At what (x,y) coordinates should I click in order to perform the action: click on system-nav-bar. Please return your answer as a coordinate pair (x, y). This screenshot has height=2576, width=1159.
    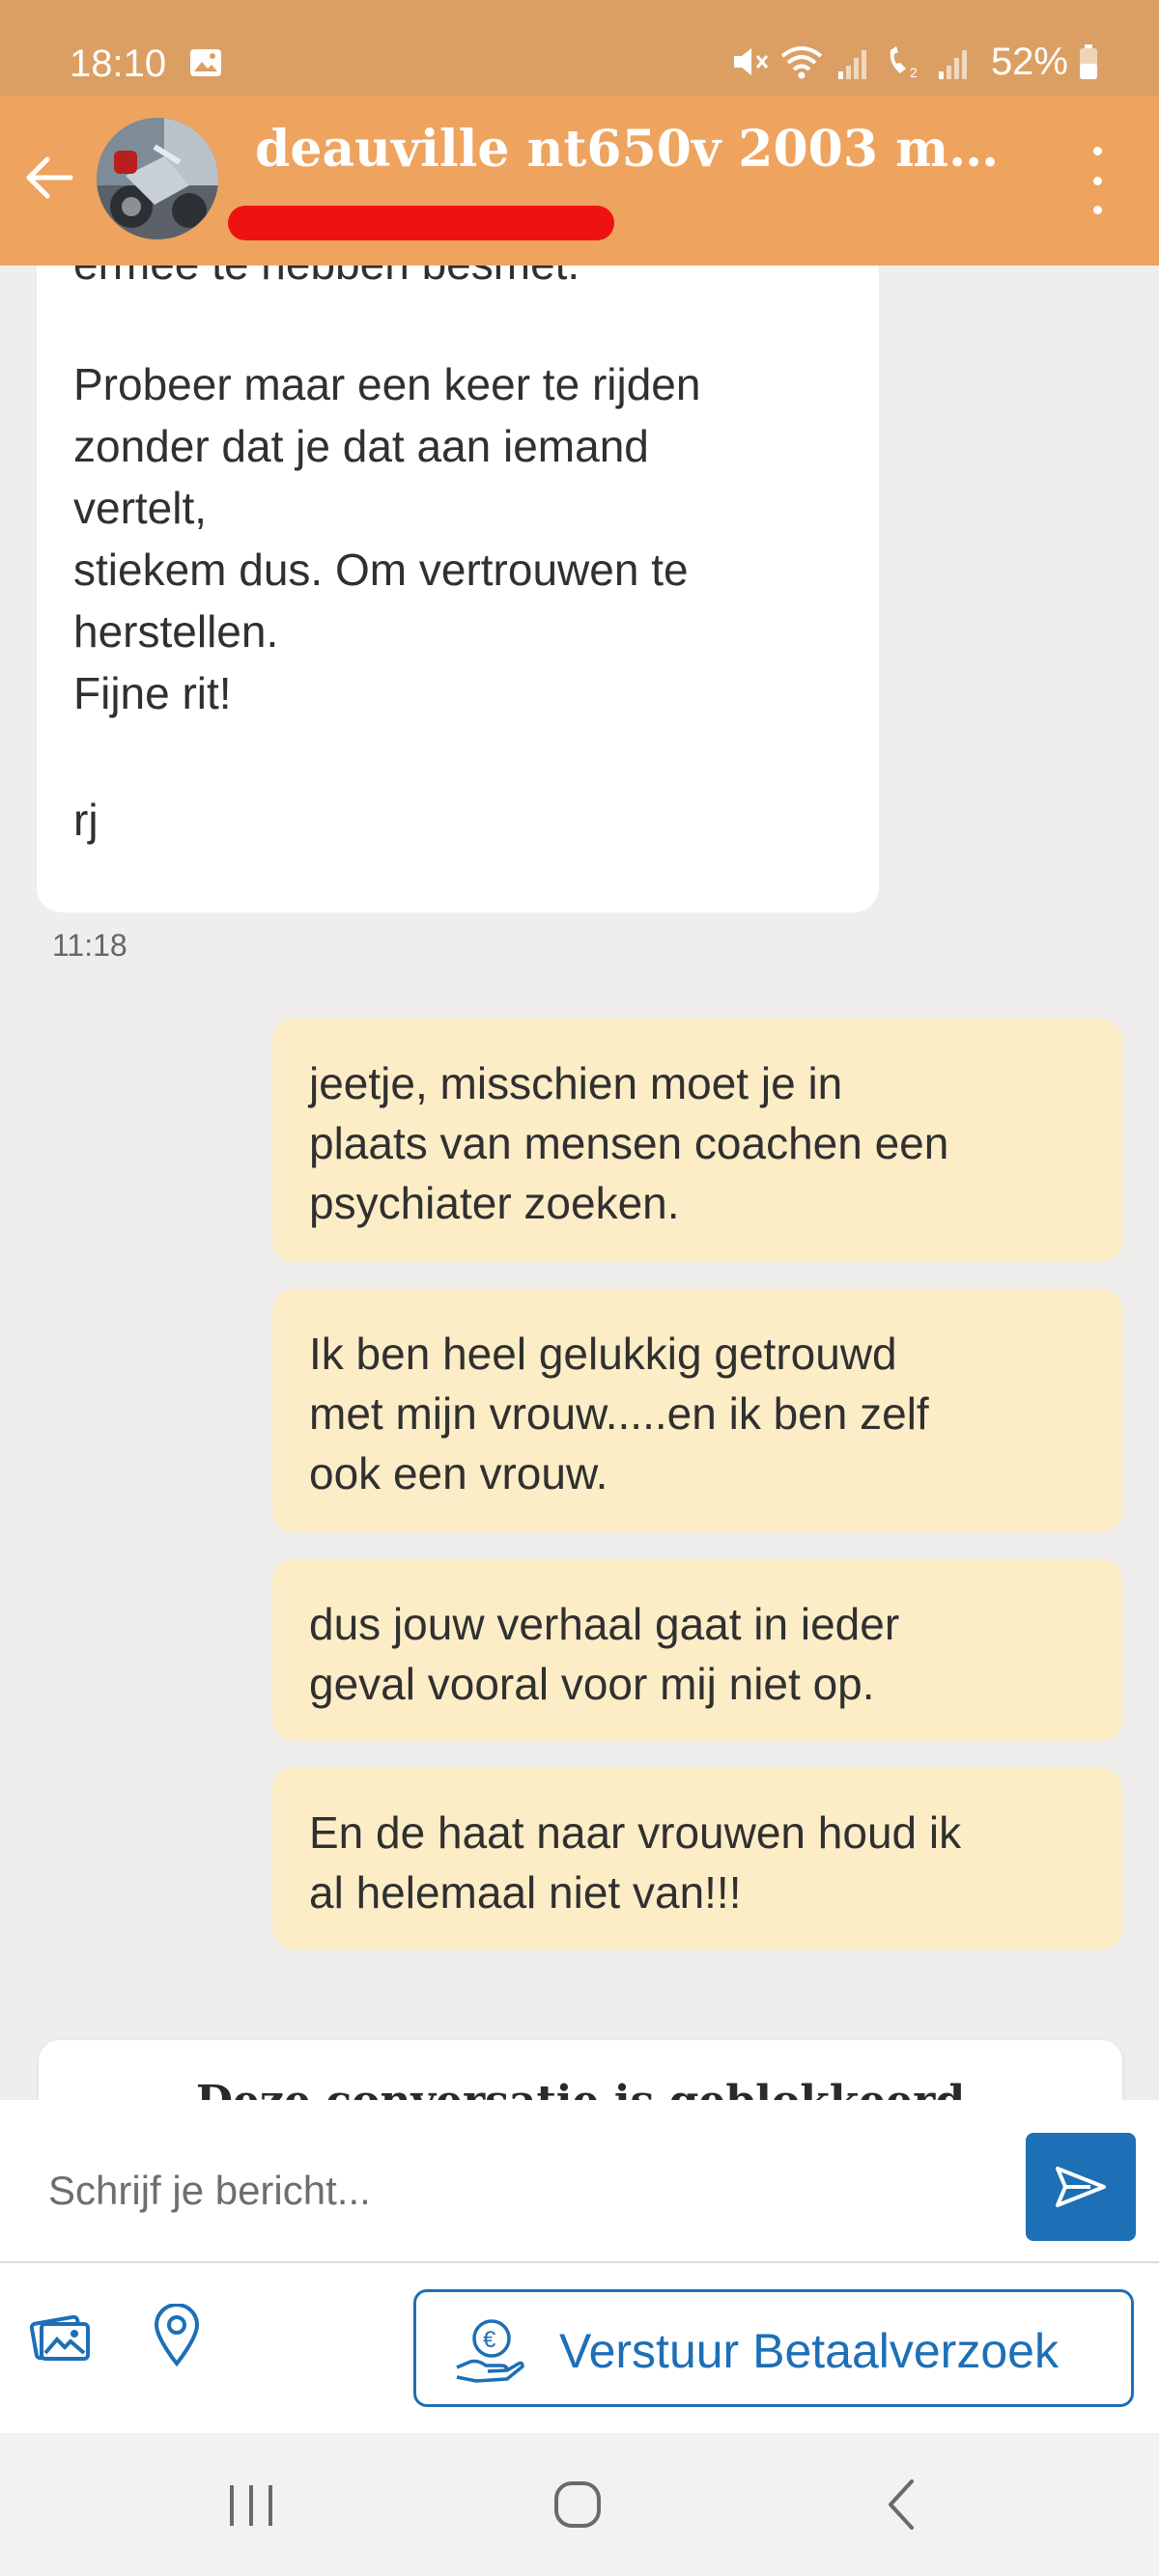
    Looking at the image, I should click on (579, 2505).